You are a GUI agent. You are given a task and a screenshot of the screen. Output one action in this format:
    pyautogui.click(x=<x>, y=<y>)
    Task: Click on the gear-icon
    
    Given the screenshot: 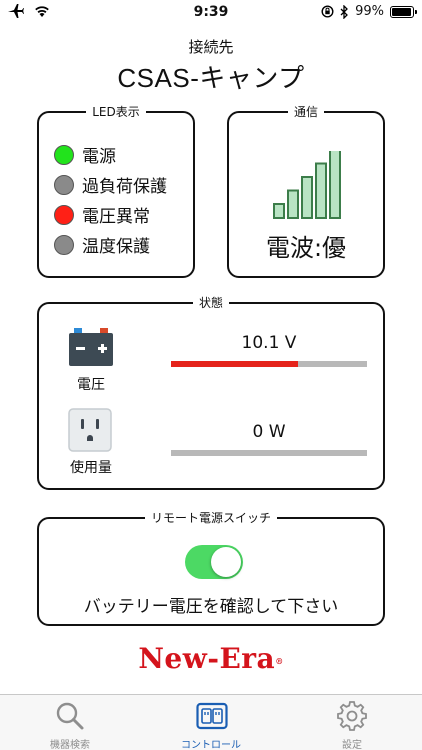 What is the action you would take?
    pyautogui.click(x=352, y=716)
    